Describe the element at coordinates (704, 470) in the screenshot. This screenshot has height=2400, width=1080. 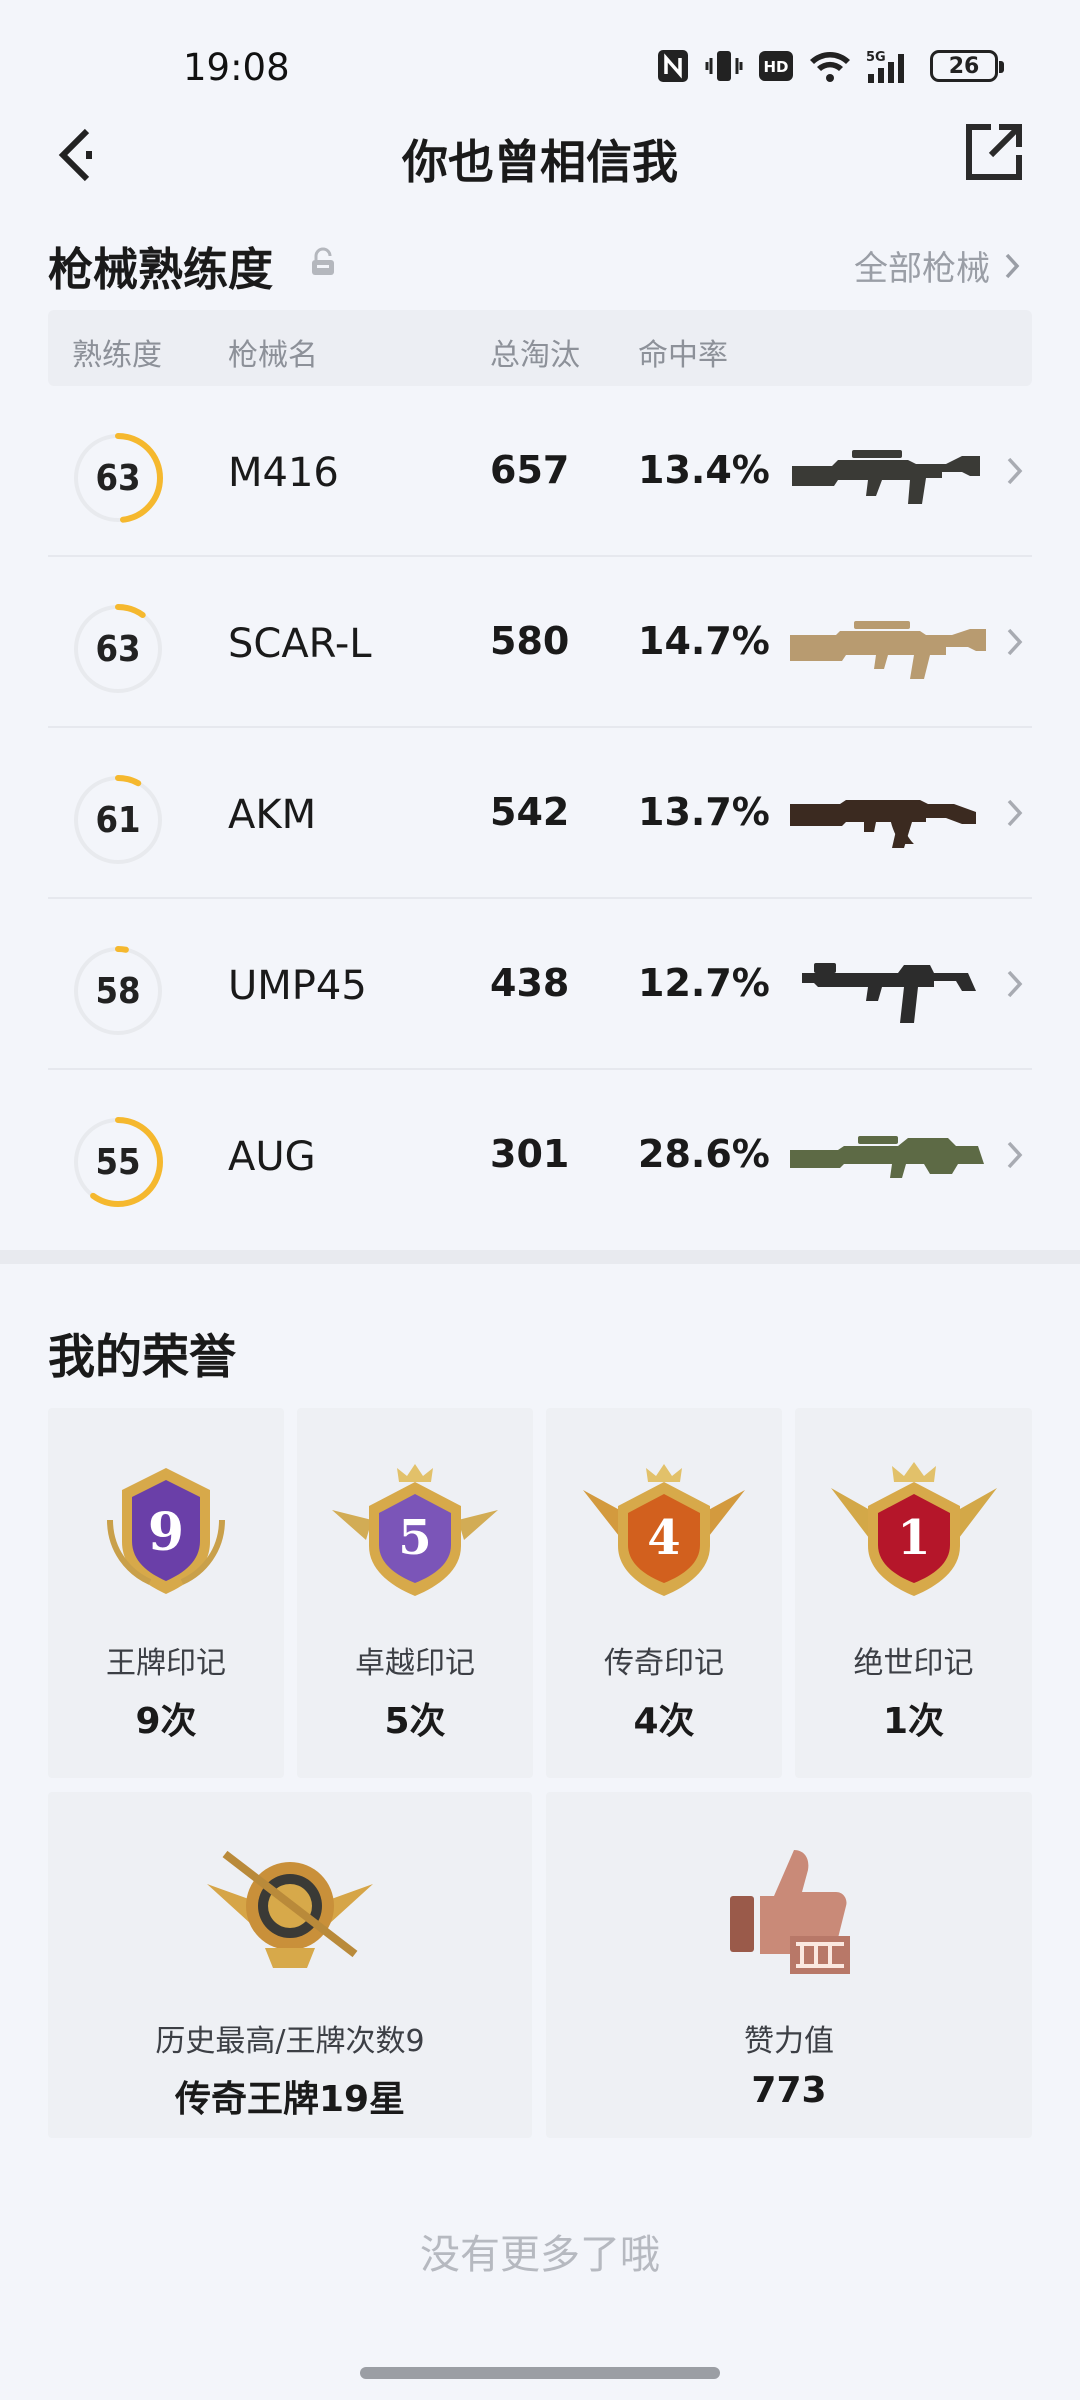
I see `weapon-accuracy: 13.4%` at that location.